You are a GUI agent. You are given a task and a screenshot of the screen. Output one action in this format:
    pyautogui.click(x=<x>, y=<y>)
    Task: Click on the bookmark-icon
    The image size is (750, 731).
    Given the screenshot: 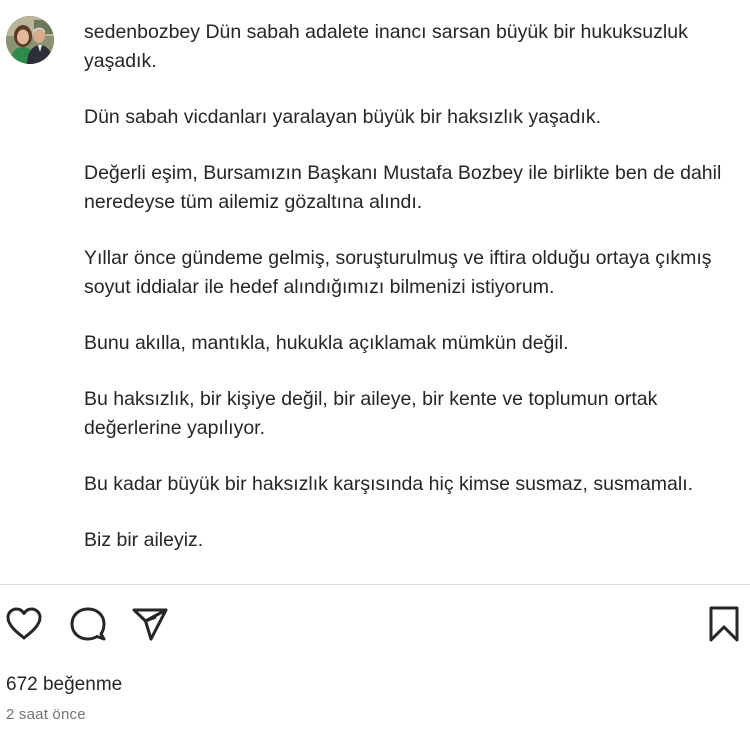 What is the action you would take?
    pyautogui.click(x=724, y=624)
    